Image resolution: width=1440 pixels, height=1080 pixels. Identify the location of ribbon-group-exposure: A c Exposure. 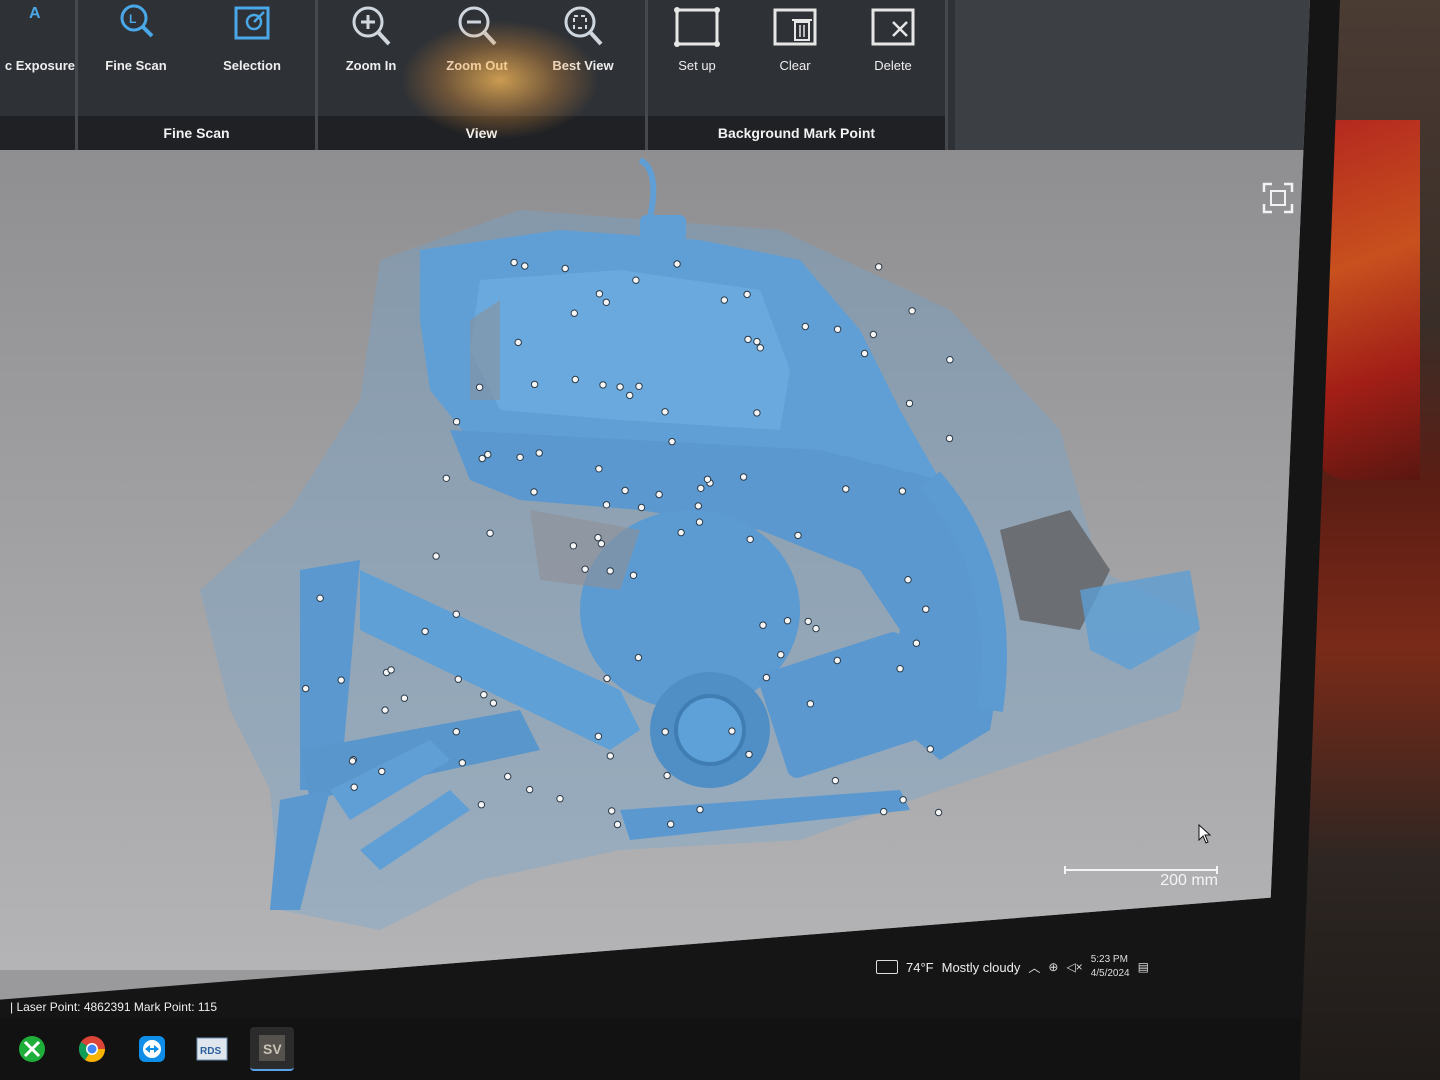
(39, 75).